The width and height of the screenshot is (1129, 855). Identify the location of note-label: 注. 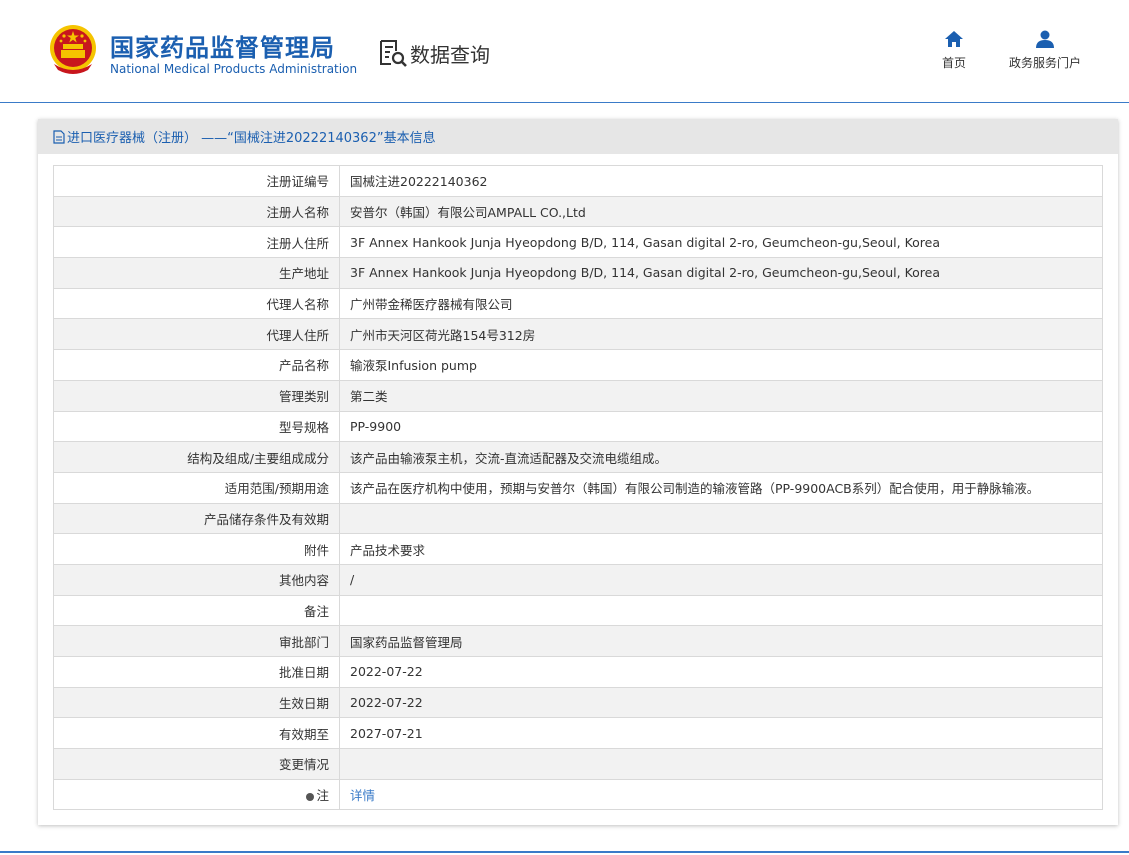
(322, 796).